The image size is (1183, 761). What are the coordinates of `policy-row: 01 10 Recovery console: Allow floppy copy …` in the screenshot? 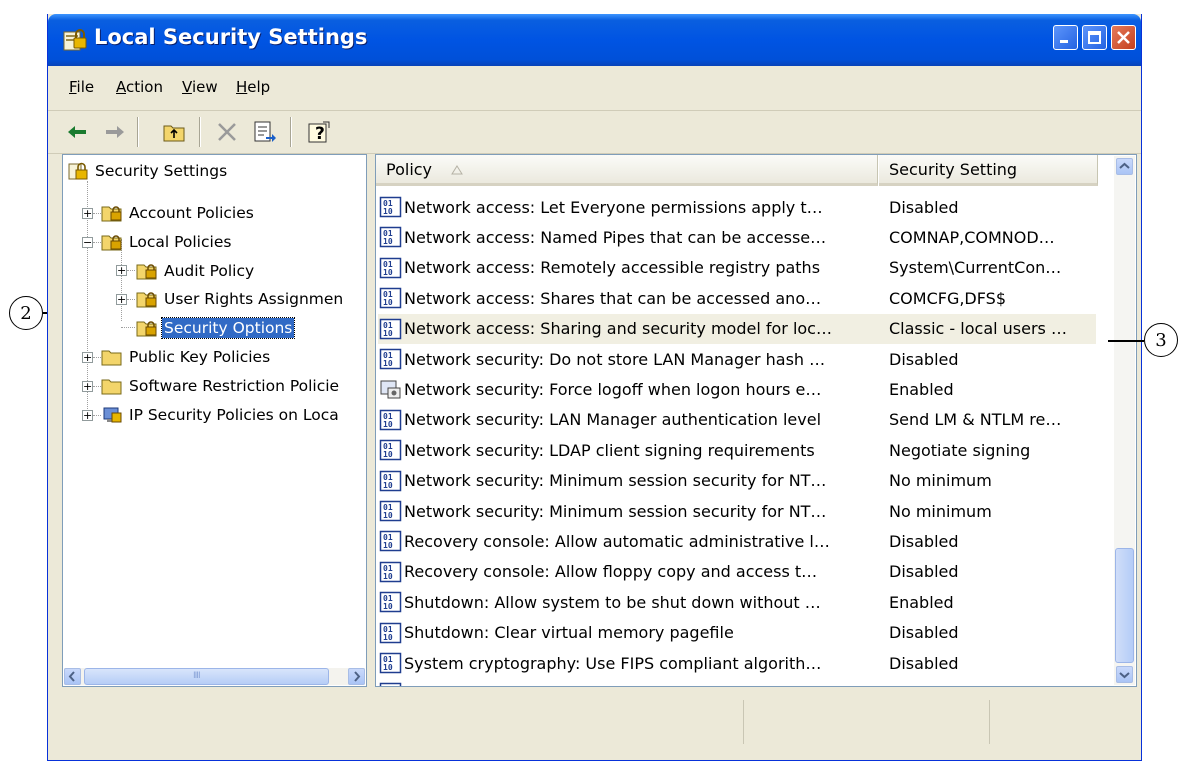 It's located at (737, 572).